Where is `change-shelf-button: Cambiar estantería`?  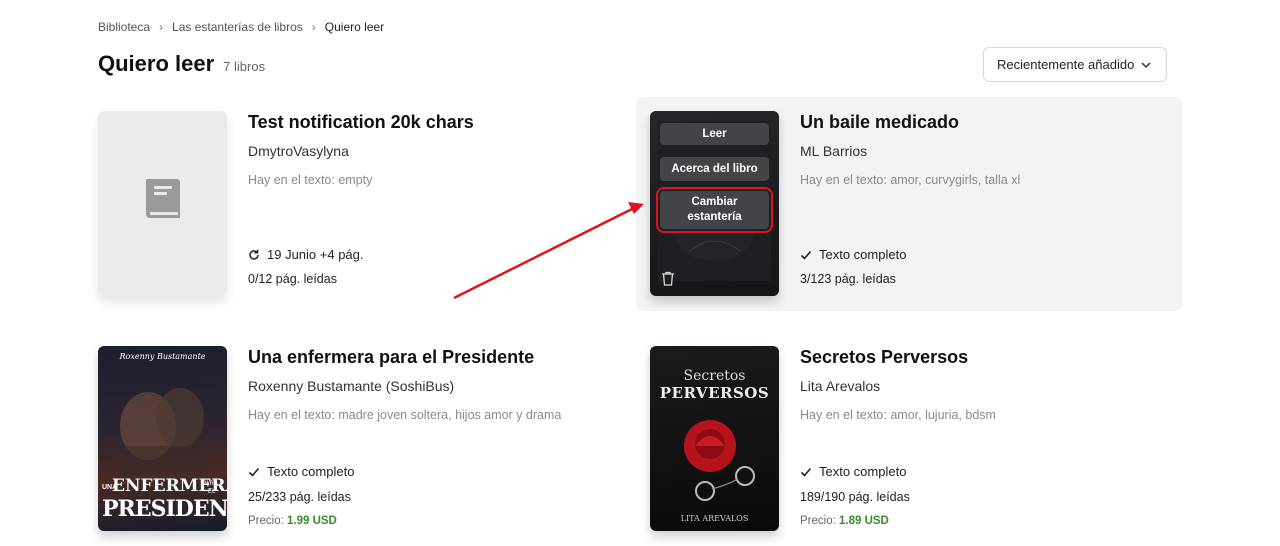
change-shelf-button: Cambiar estantería is located at coordinates (714, 210).